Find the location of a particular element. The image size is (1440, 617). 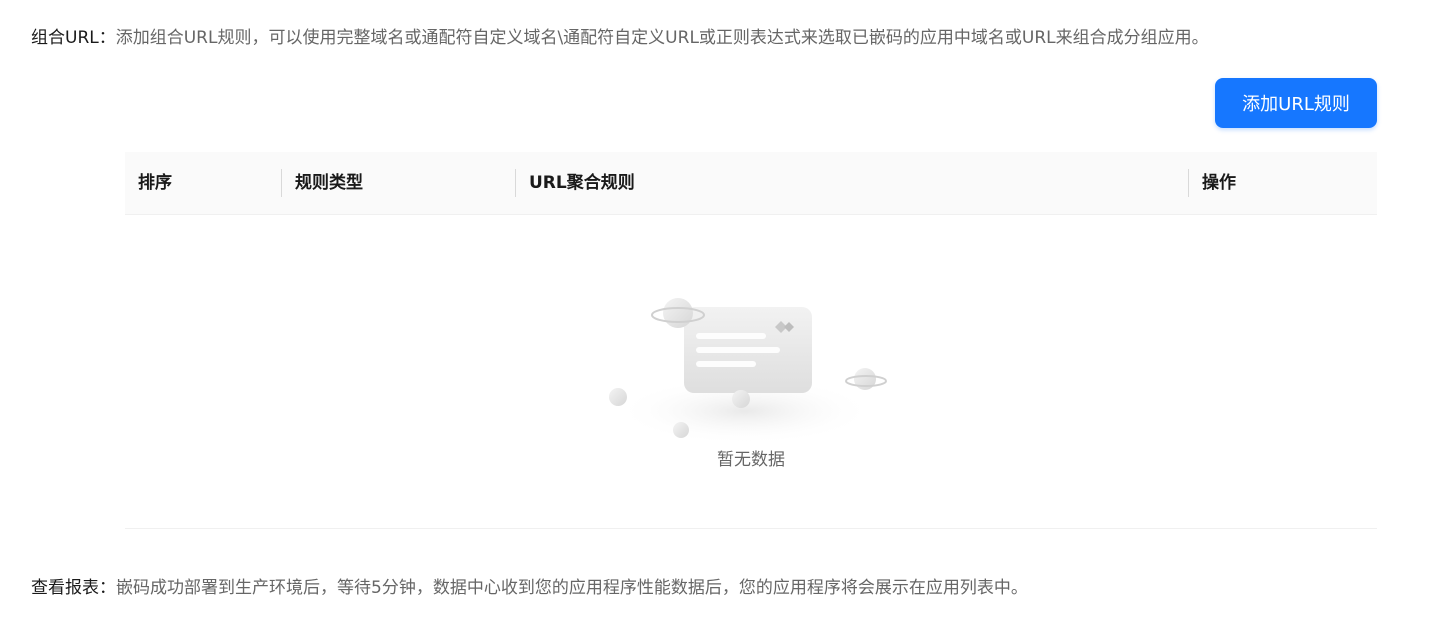

table-header: 排序 规则类型 URL聚合规则 操作 is located at coordinates (751, 183).